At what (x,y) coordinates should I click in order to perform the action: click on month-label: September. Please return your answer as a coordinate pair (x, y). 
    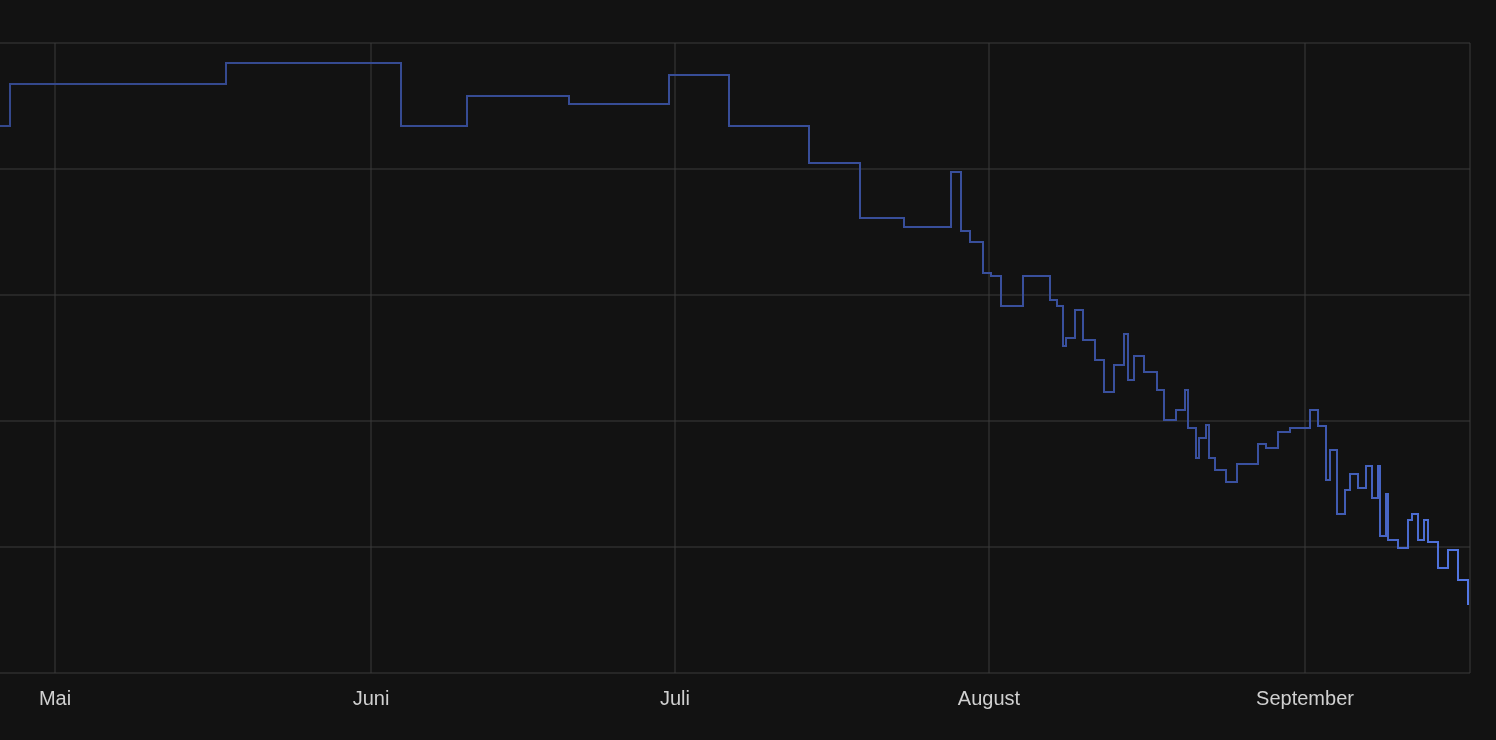
    Looking at the image, I should click on (1305, 698).